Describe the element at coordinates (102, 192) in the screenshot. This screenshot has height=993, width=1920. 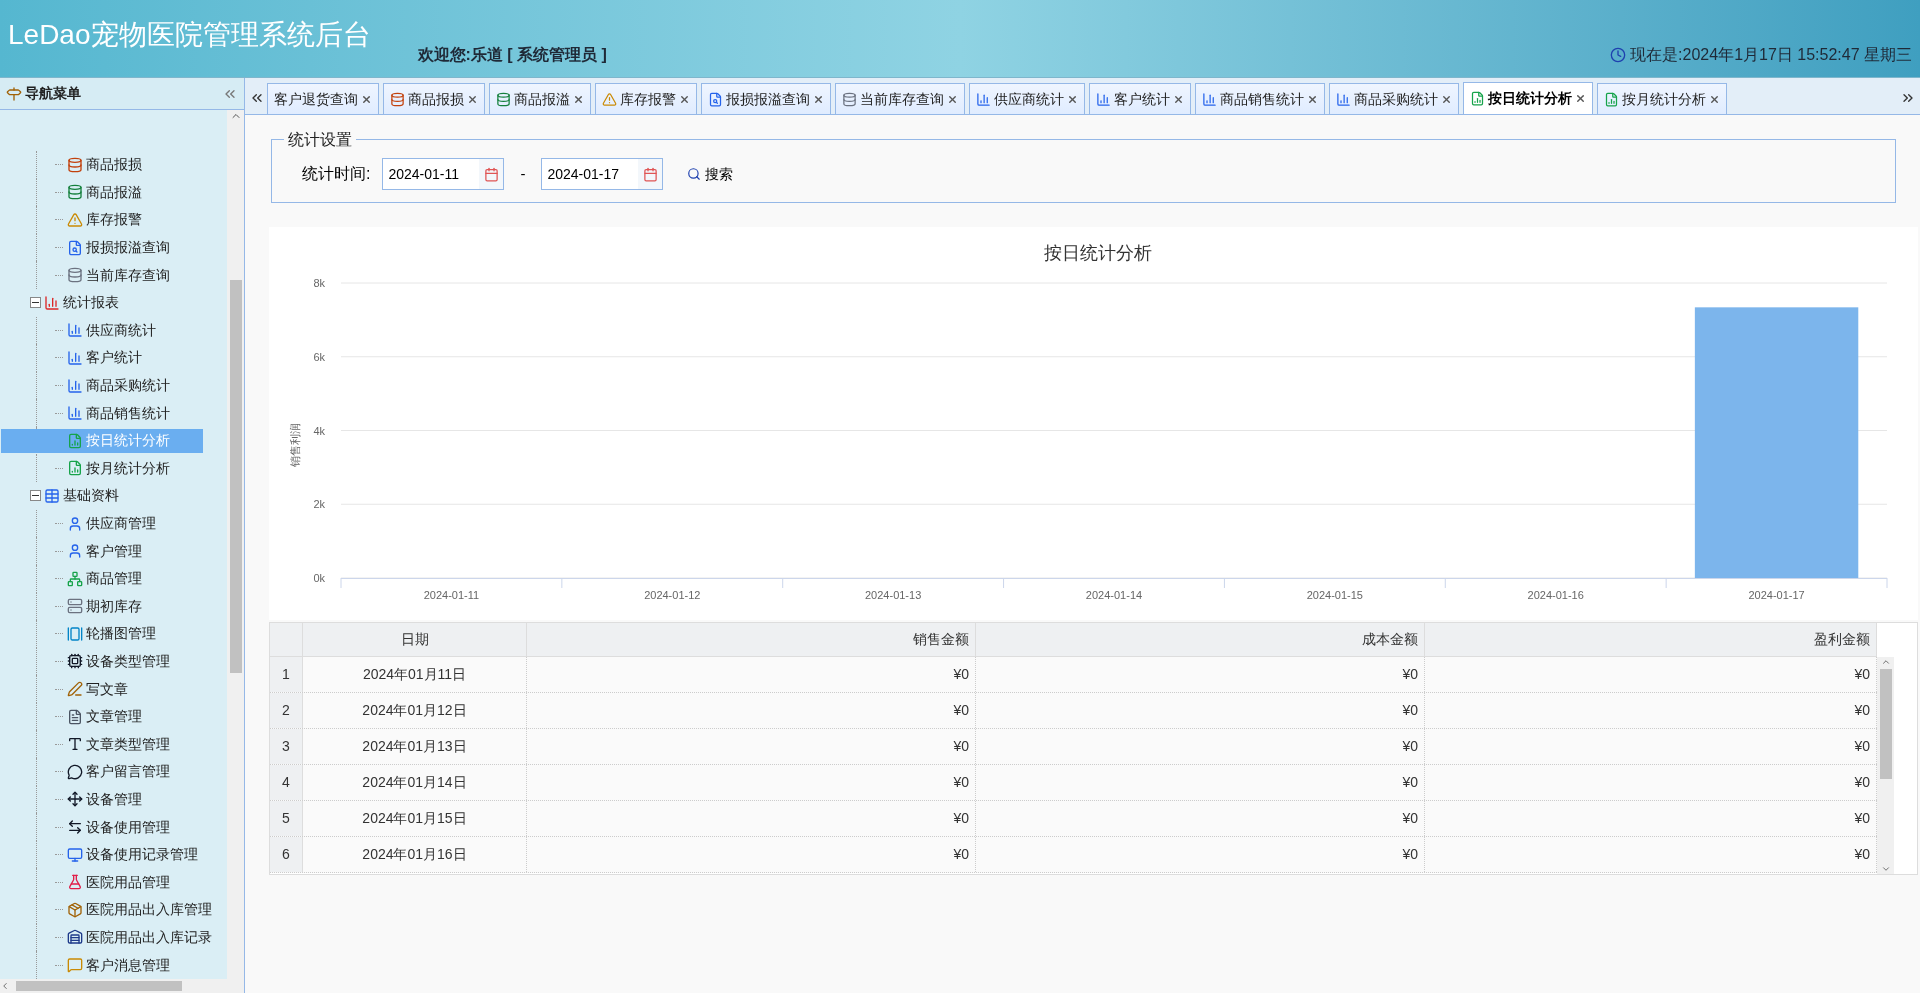
I see `tree-item: 商品报溢` at that location.